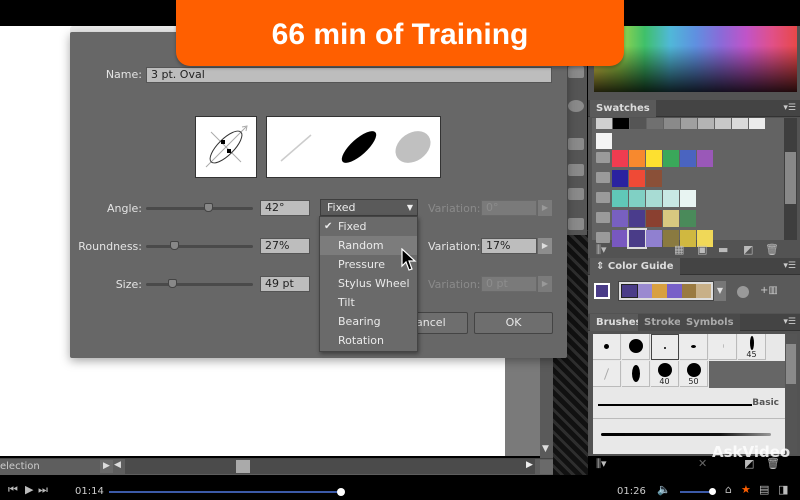 This screenshot has height=500, width=800. I want to click on transform-panel-icon, so click(576, 144).